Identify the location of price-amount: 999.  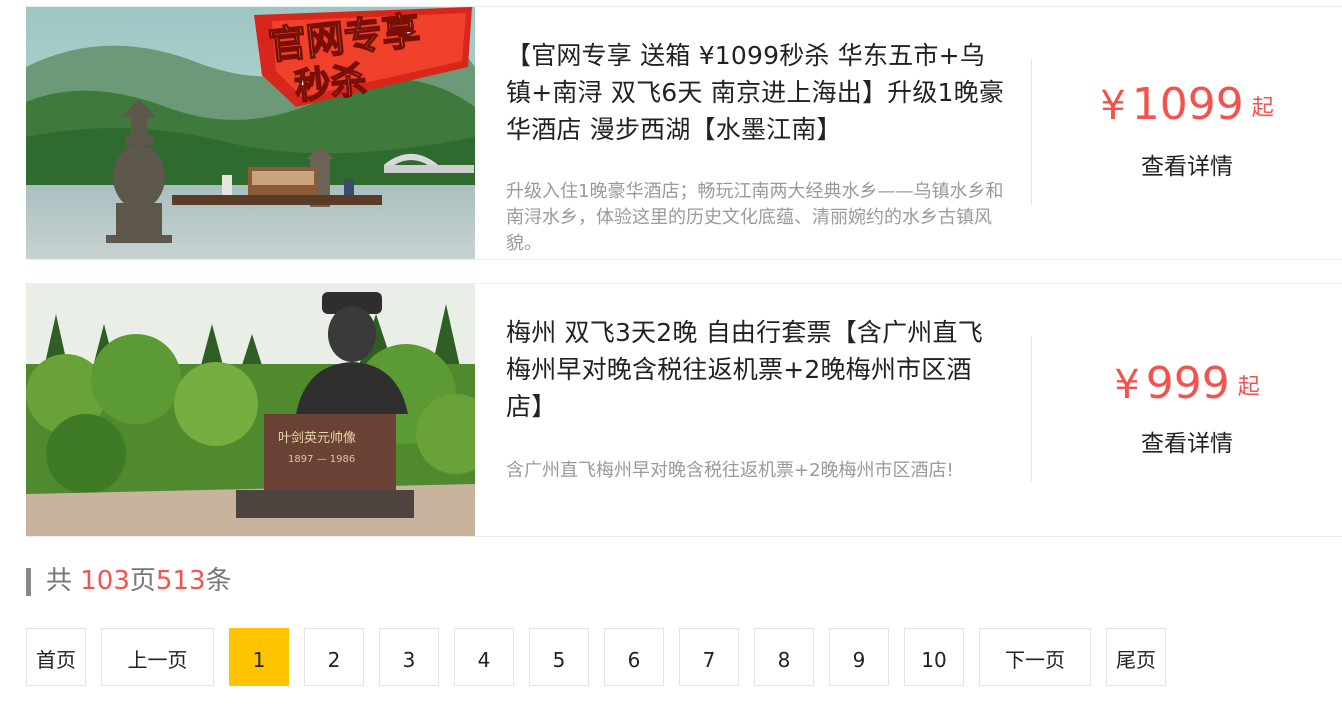
(1187, 383).